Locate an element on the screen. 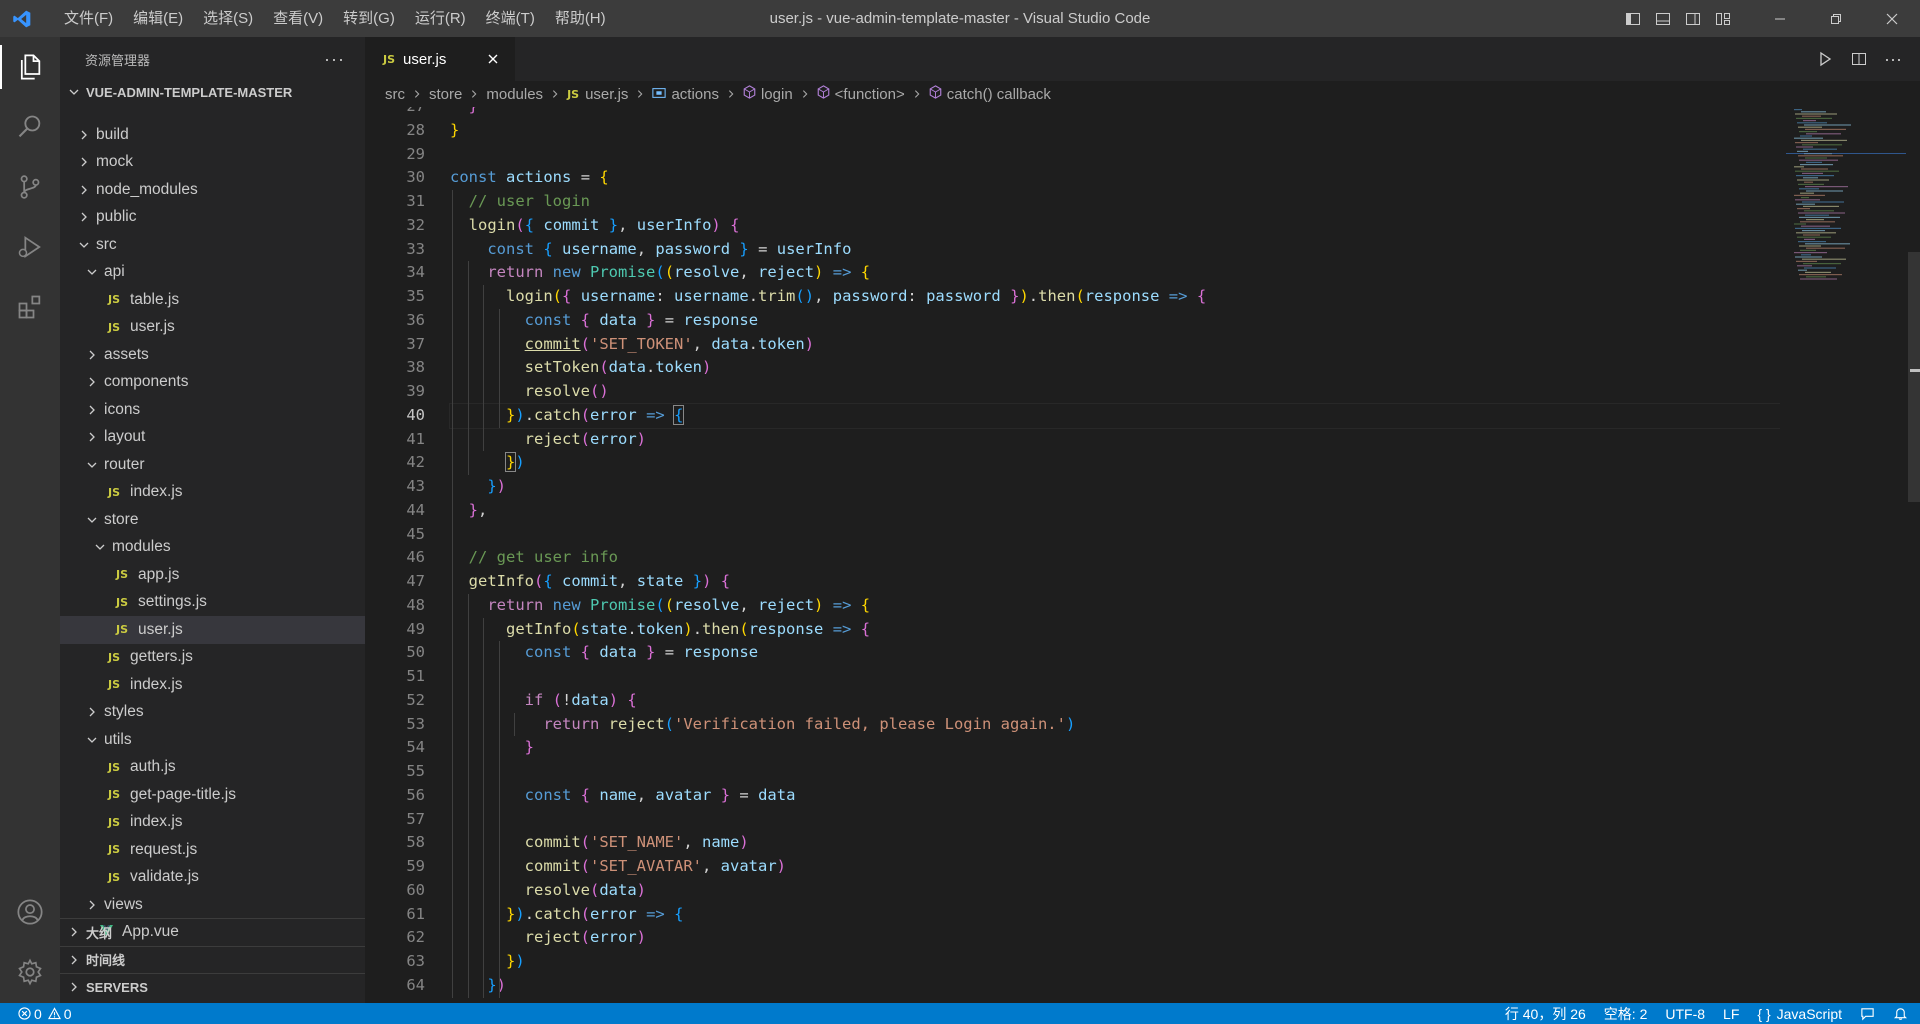 This screenshot has width=1920, height=1024. tree-folder: store is located at coordinates (212, 520).